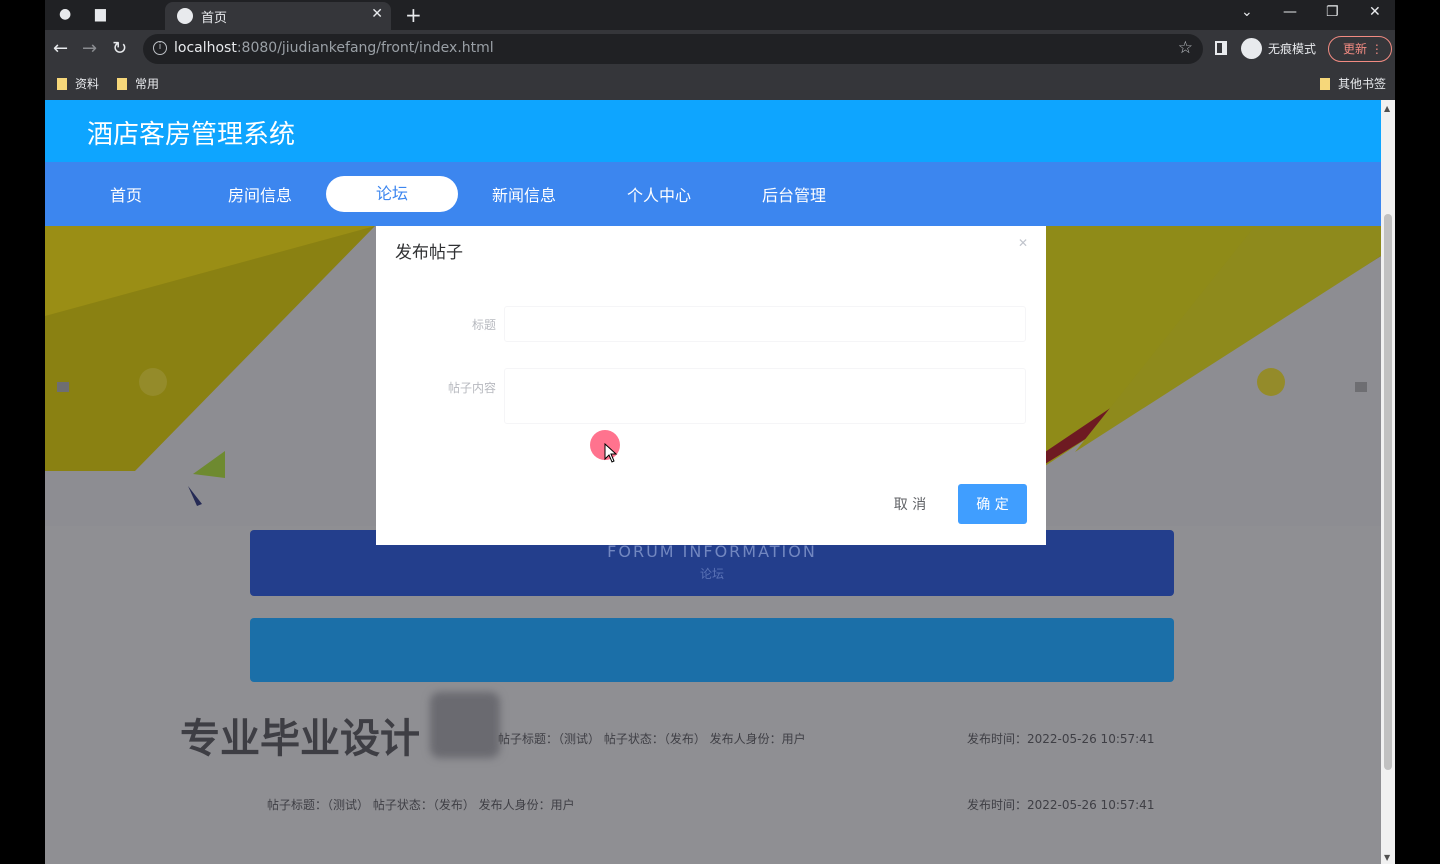 The height and width of the screenshot is (864, 1440). What do you see at coordinates (659, 194) in the screenshot?
I see `nav-personal: 个人中心` at bounding box center [659, 194].